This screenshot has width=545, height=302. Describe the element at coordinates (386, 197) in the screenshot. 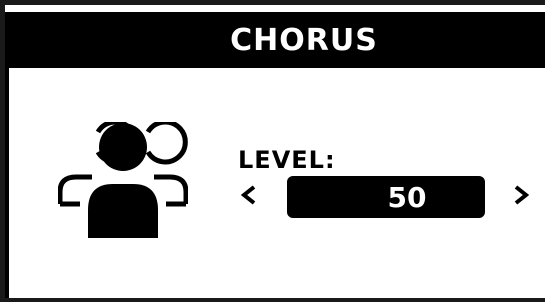

I see `level-value-selector: 50` at that location.